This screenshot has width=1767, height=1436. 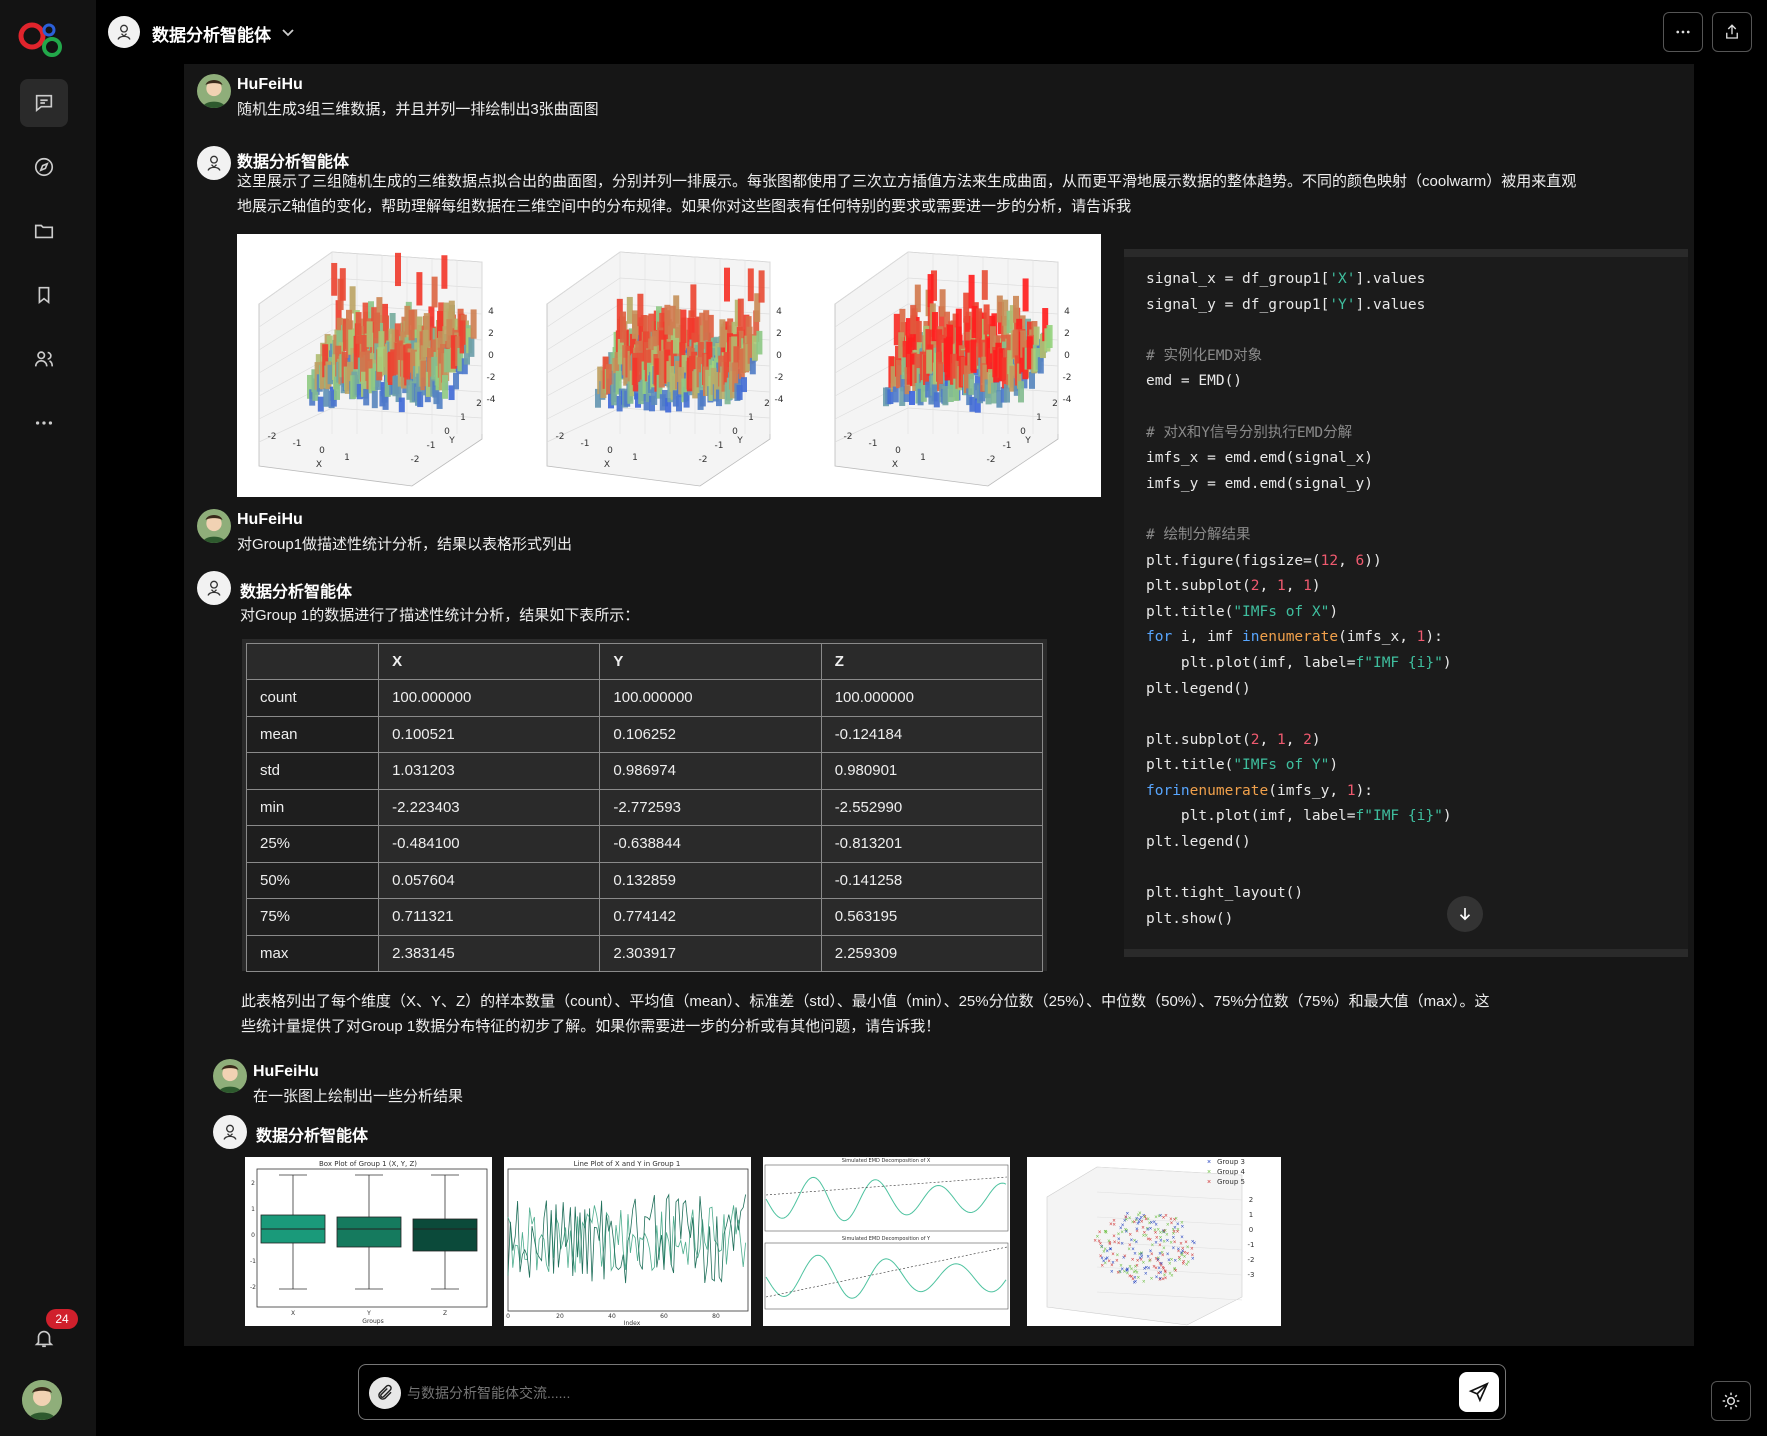 I want to click on y-axis-label: Y, so click(x=739, y=441).